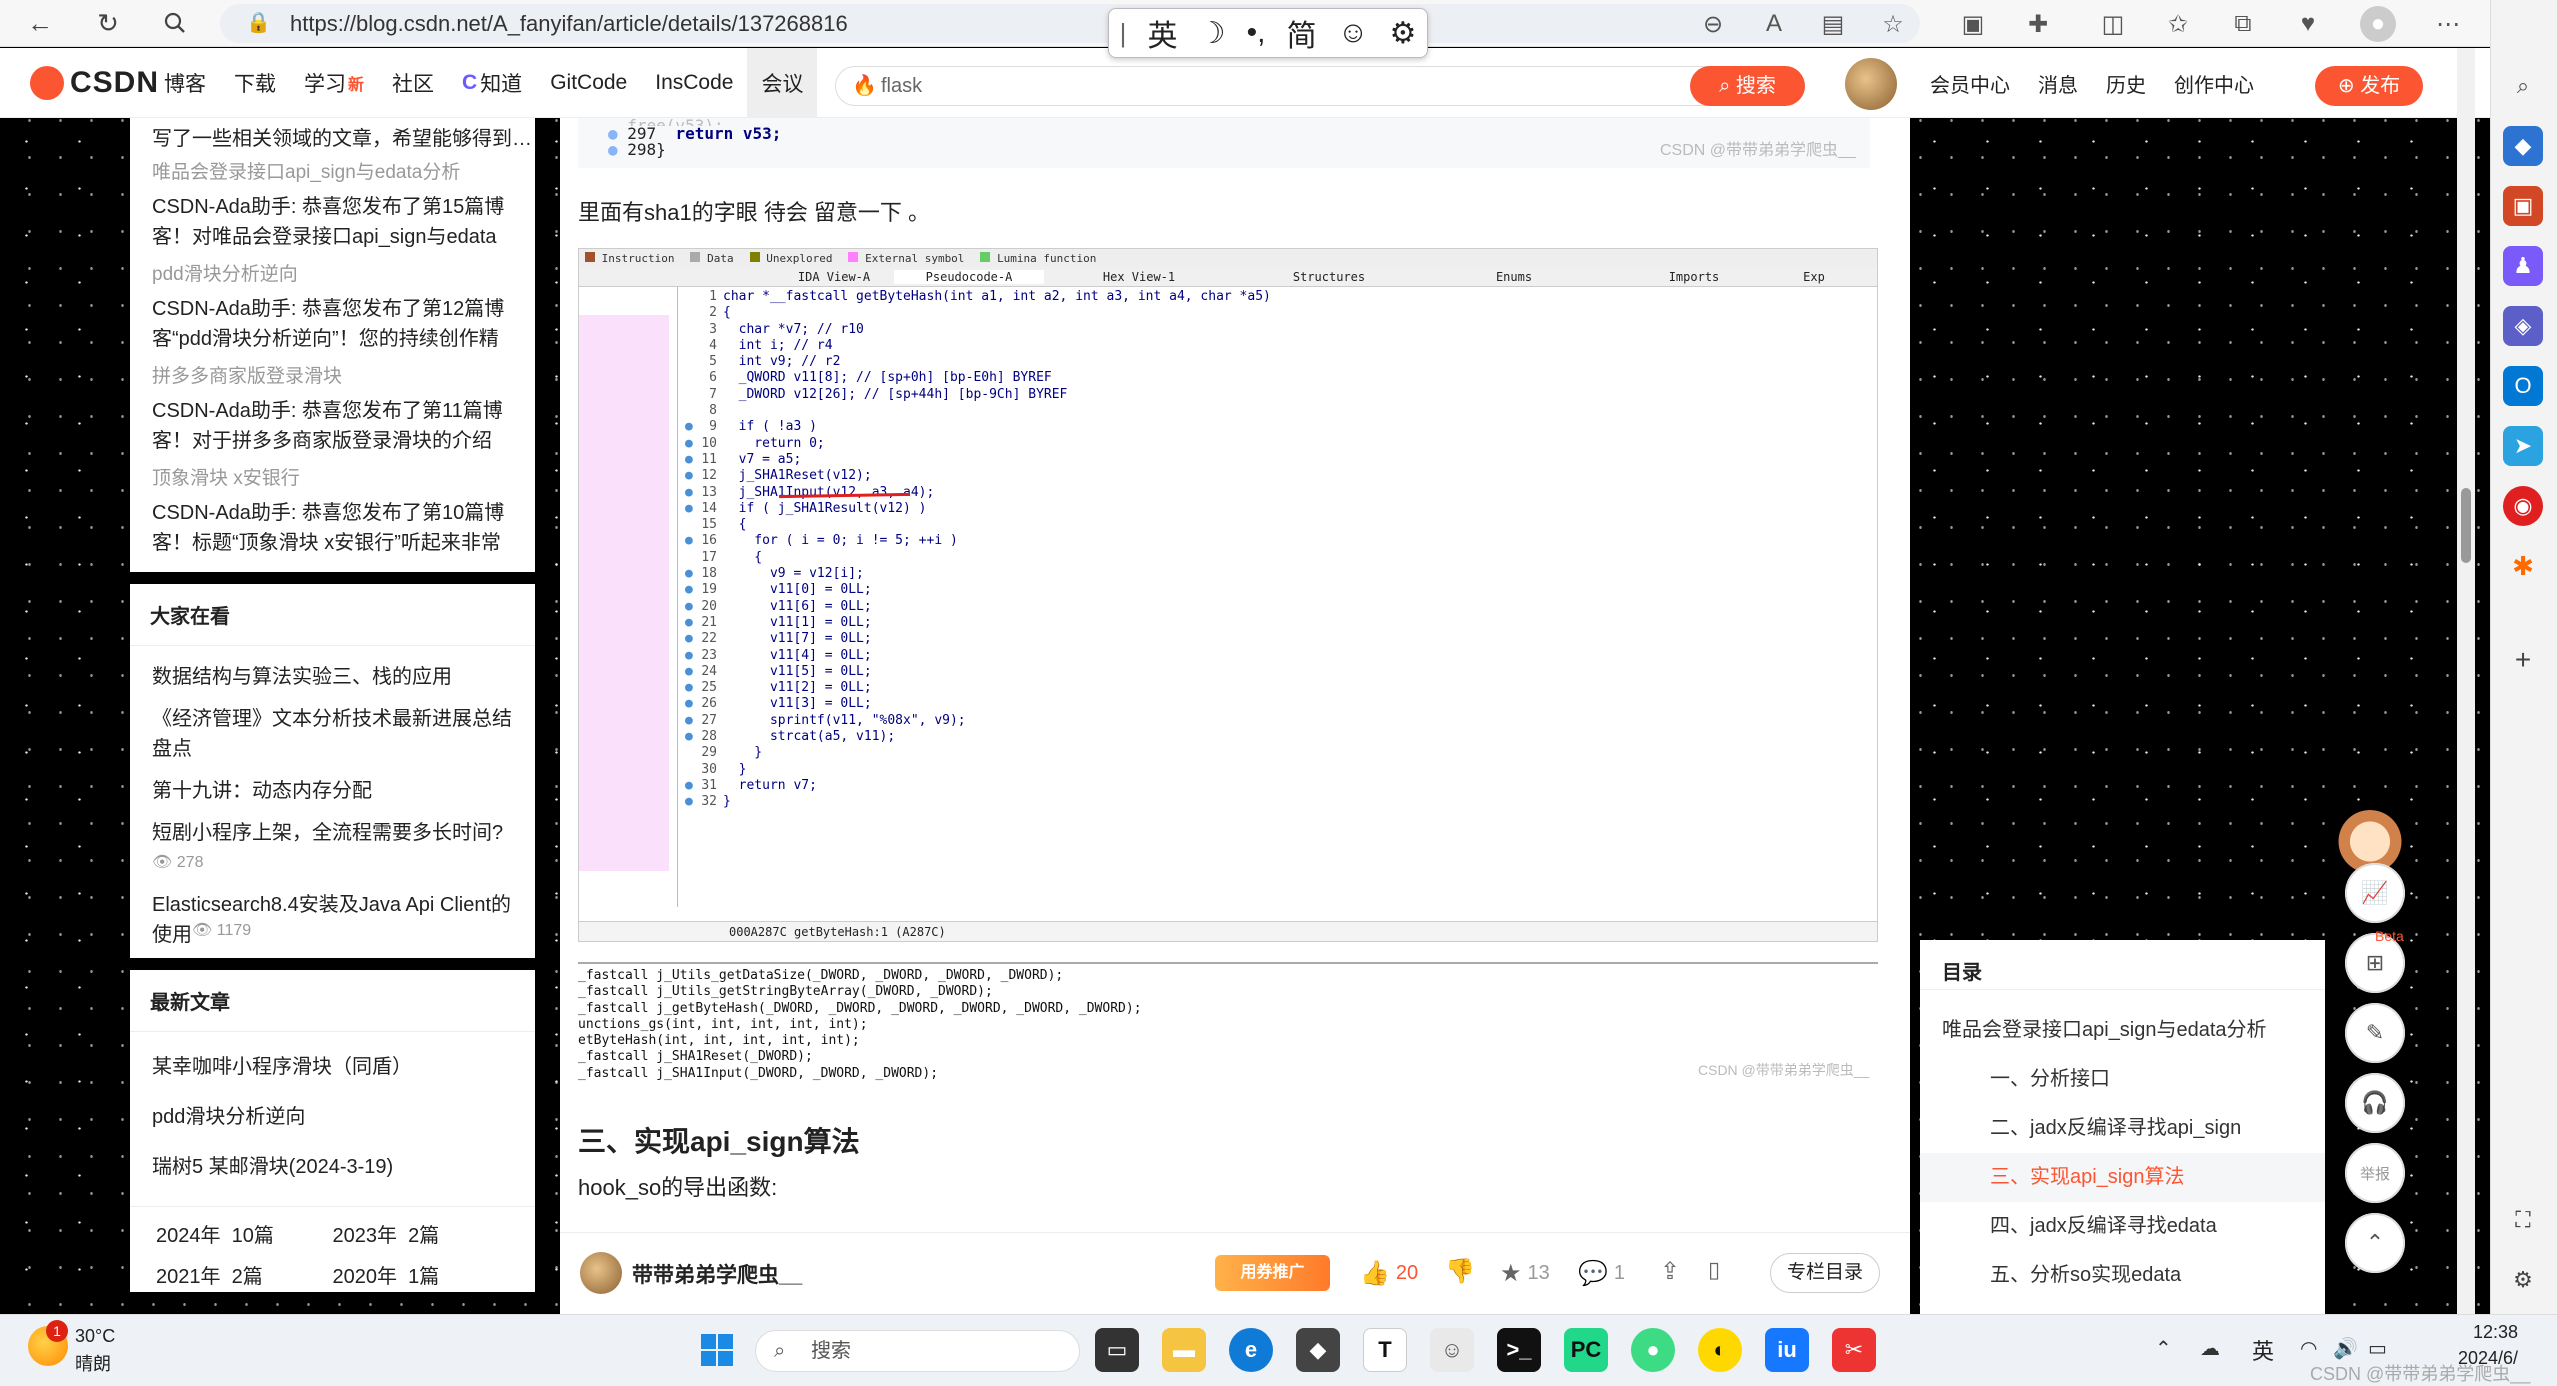 The image size is (2557, 1386). What do you see at coordinates (492, 83) in the screenshot?
I see `nav-zhidao: C 知道` at bounding box center [492, 83].